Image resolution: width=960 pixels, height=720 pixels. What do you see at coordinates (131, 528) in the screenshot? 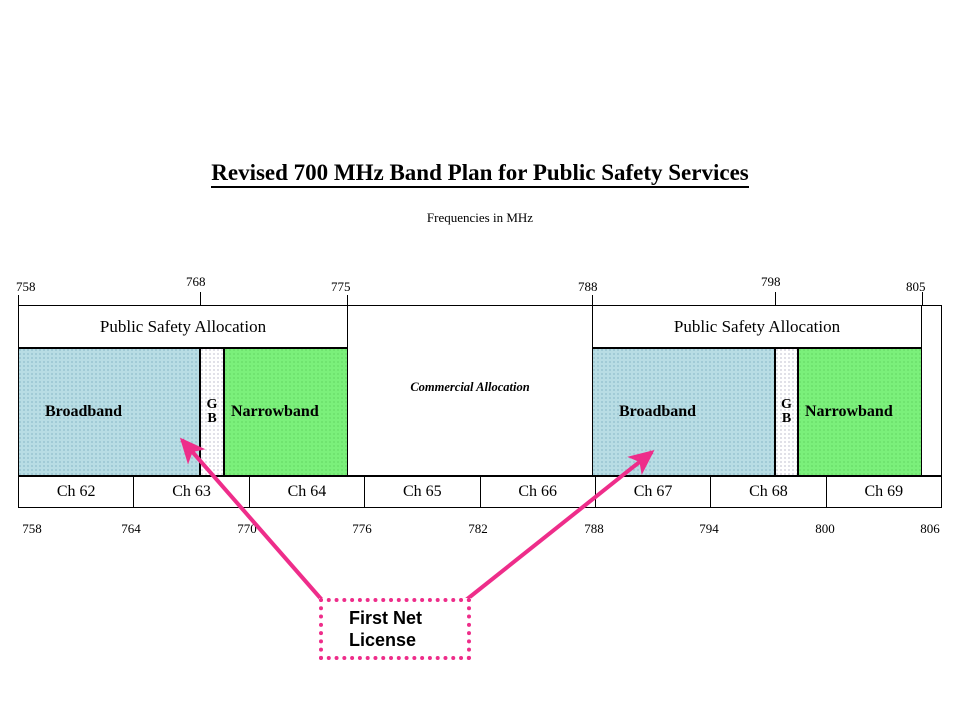
I see `bottom-tick-label-764: 764` at bounding box center [131, 528].